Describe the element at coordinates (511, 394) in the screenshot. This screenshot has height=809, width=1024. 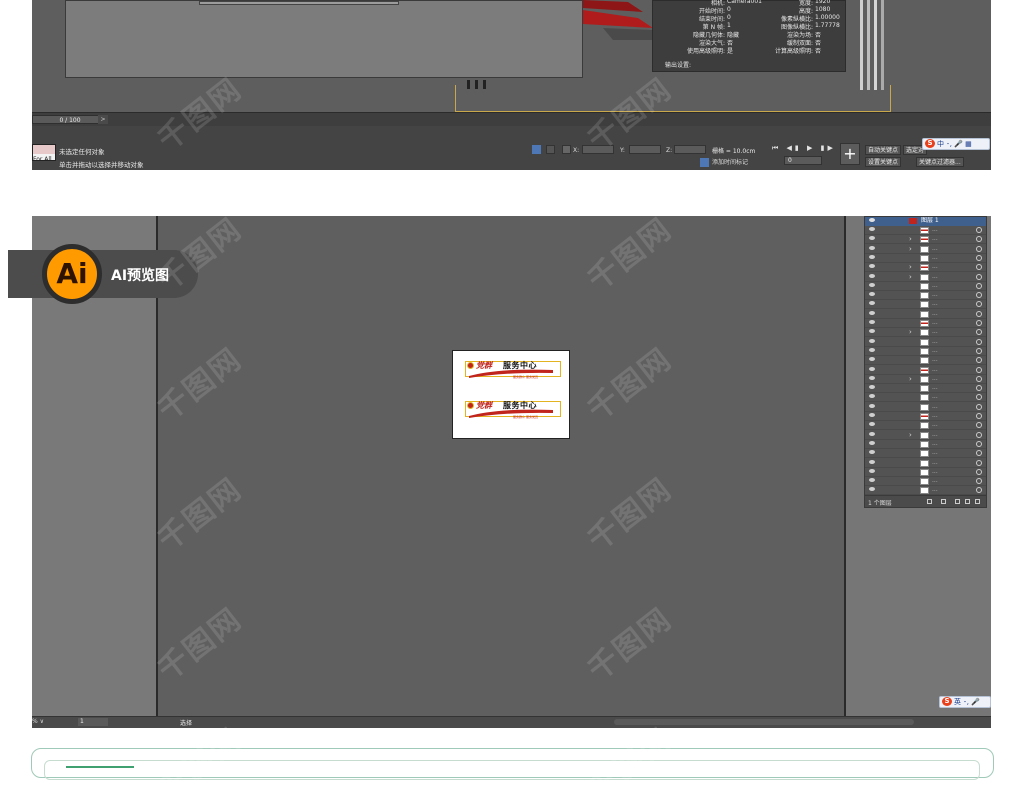
I see `artboard: 党群 服务中心 服务群众 服务党员 党群 服务中心 服务群众 服务党员` at that location.